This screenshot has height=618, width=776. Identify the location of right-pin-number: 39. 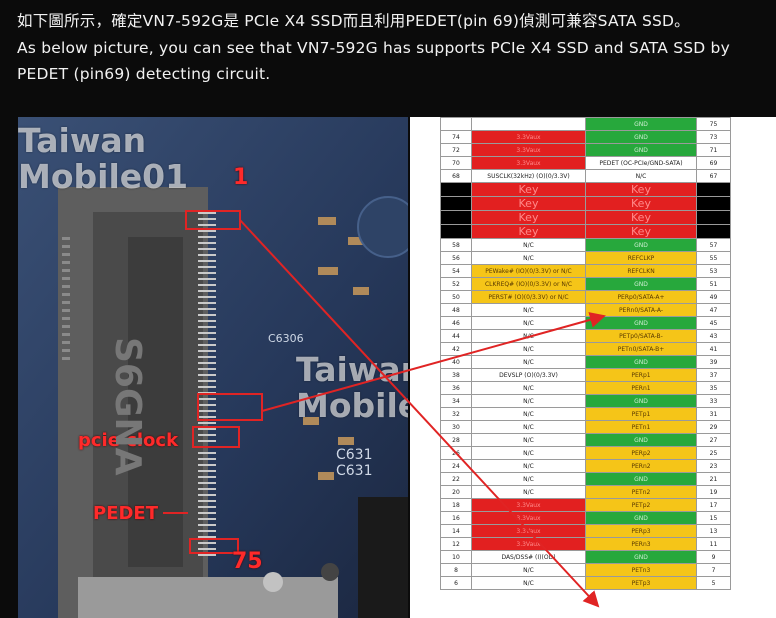
(713, 362).